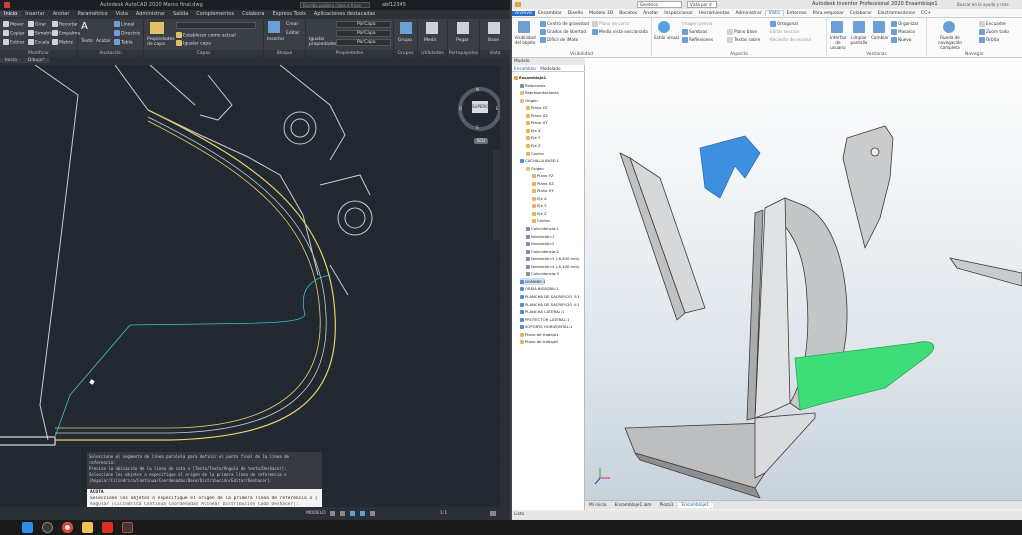  What do you see at coordinates (288, 14) in the screenshot?
I see `tab-express-tools: Express Tools` at bounding box center [288, 14].